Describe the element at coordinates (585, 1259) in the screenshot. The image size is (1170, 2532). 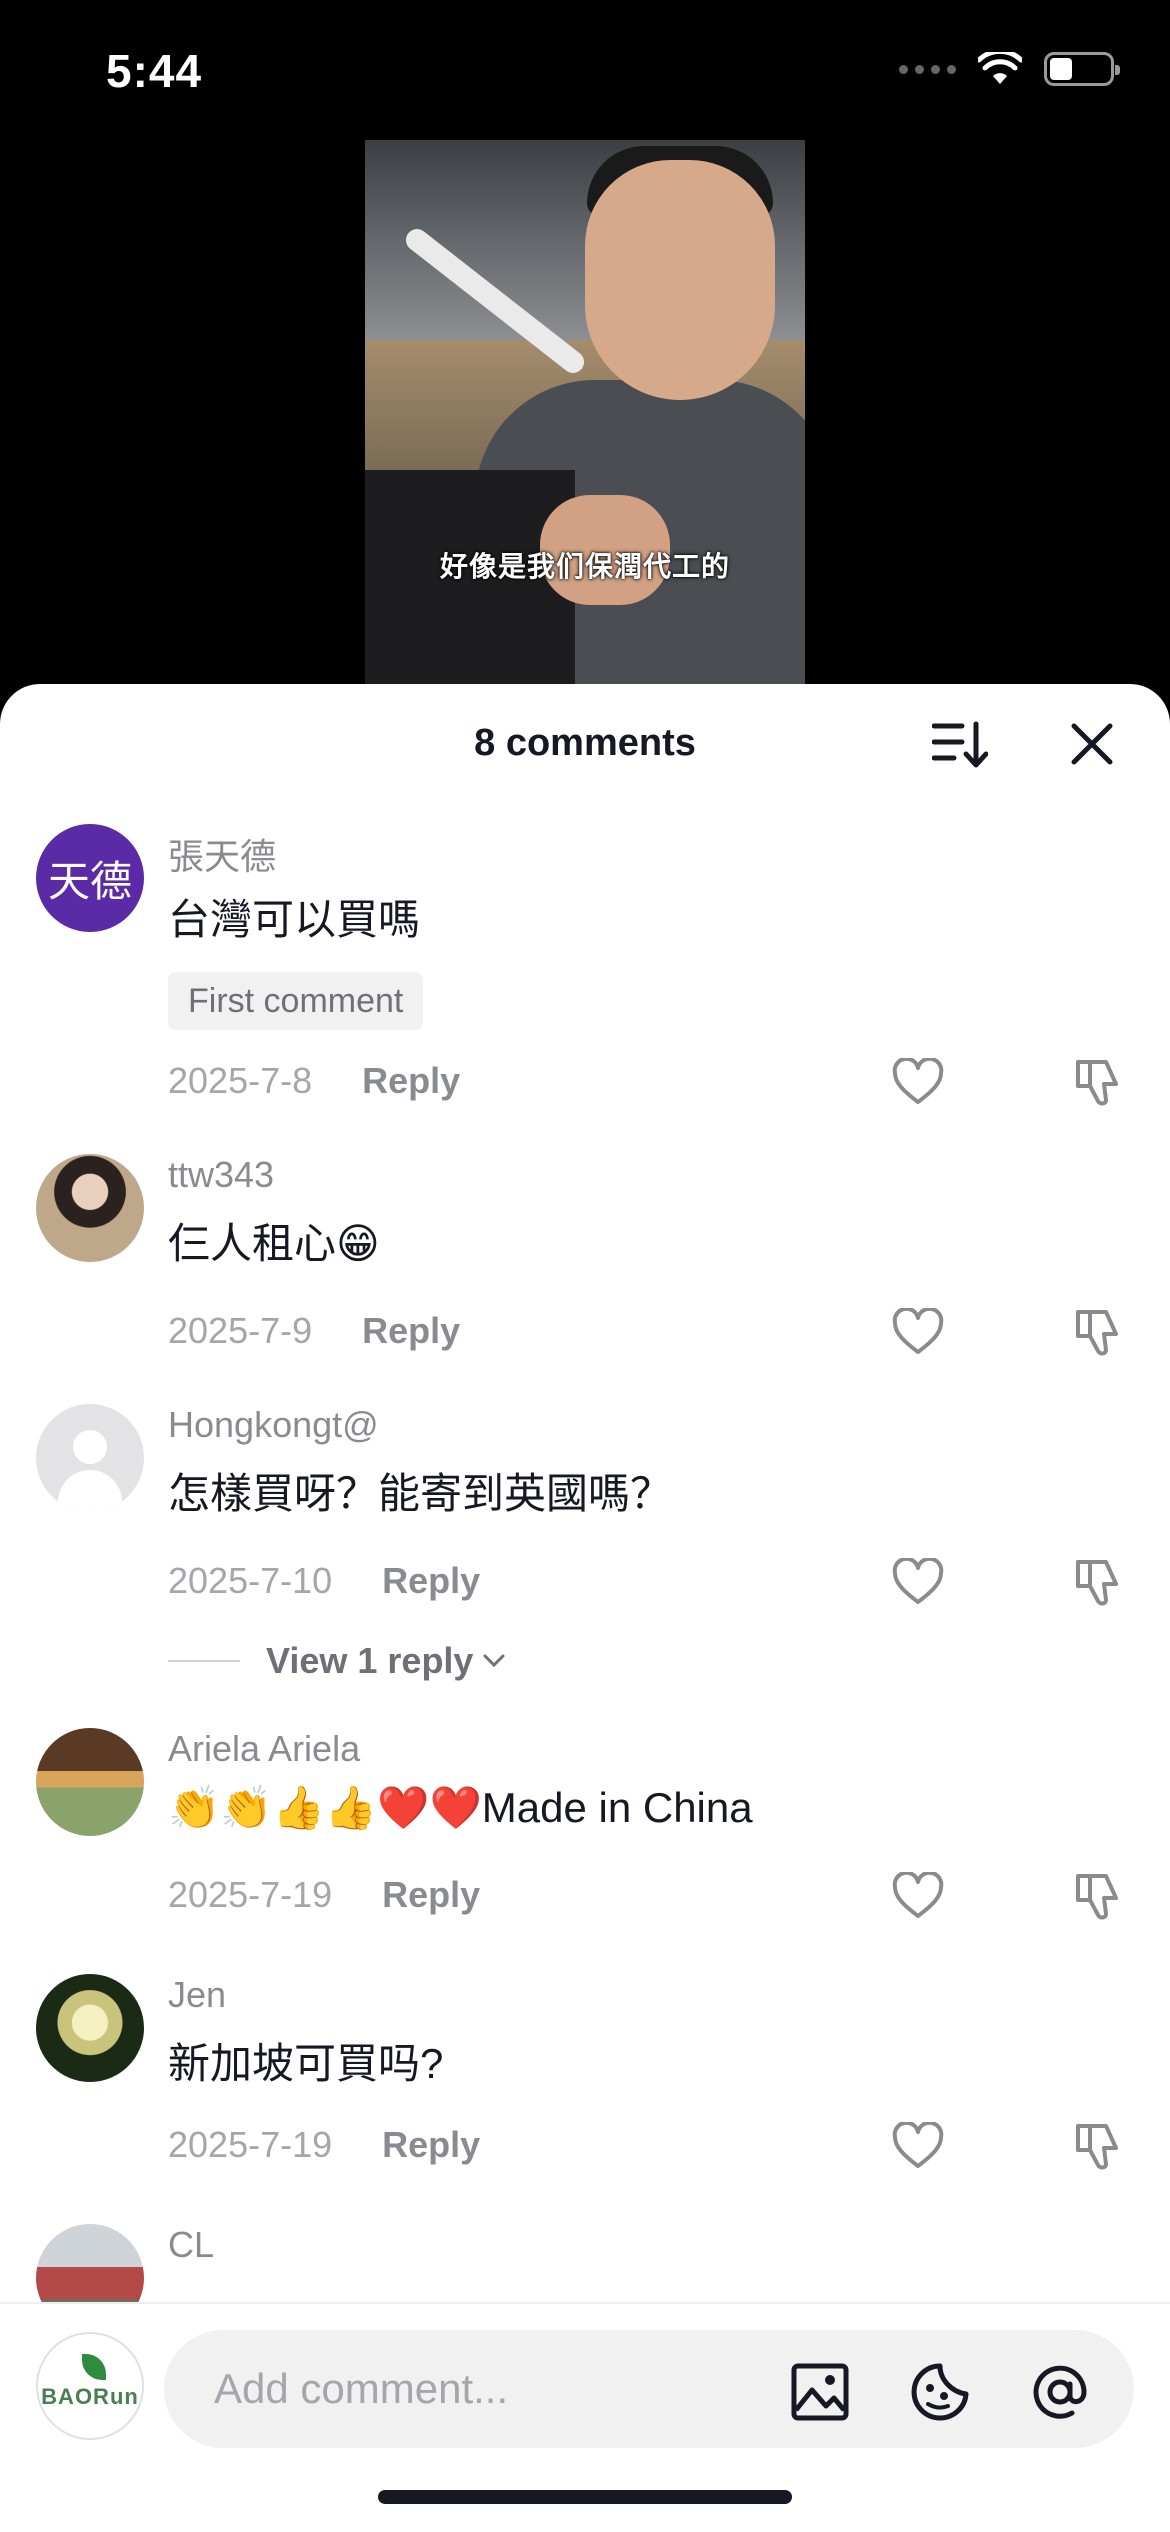
I see `comment-item: ttw343 仨人租心😁 2025-7-9 Reply` at that location.